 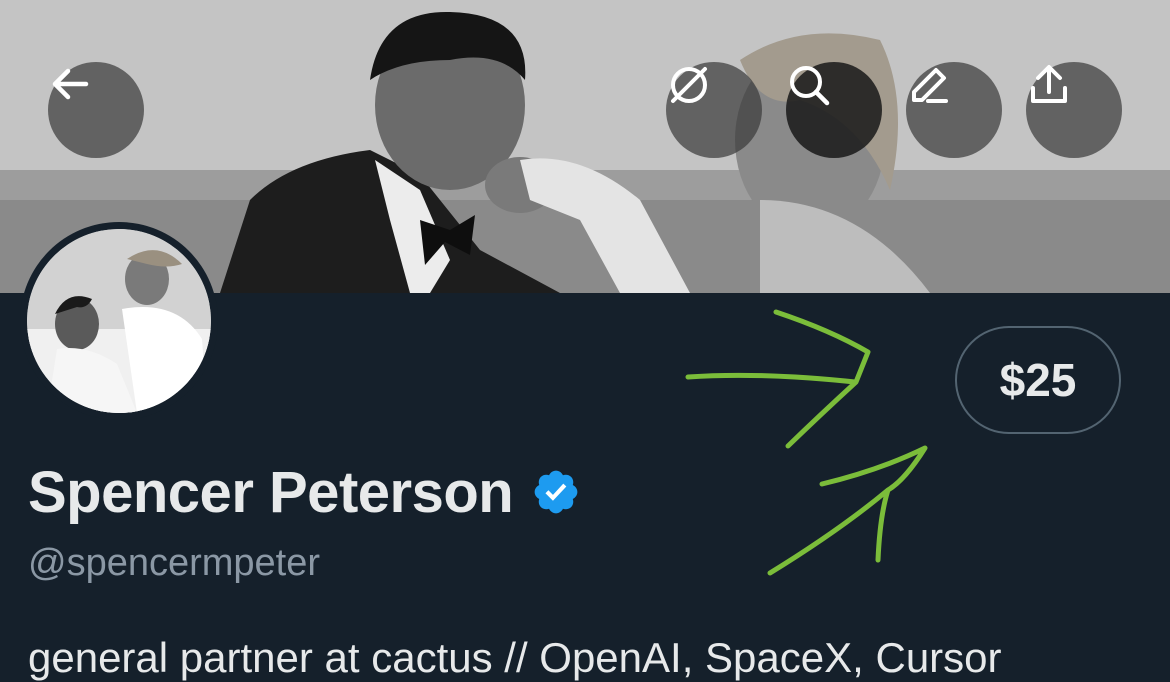 I want to click on user-handle: @spencermpeter, so click(x=174, y=563).